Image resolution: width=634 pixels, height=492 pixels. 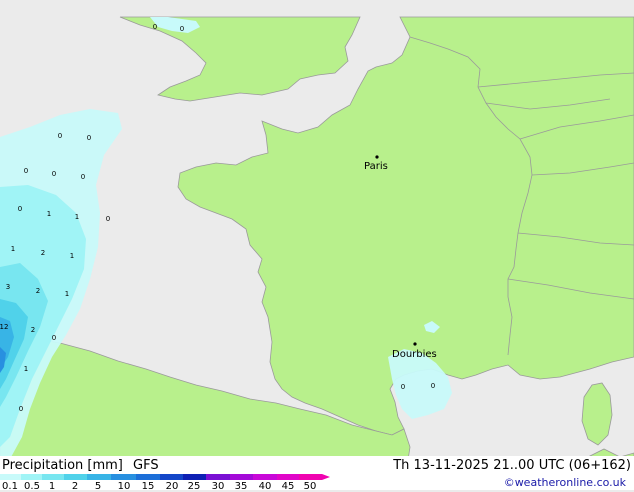 I want to click on legend-tick-label: 0.5, so click(x=32, y=486).